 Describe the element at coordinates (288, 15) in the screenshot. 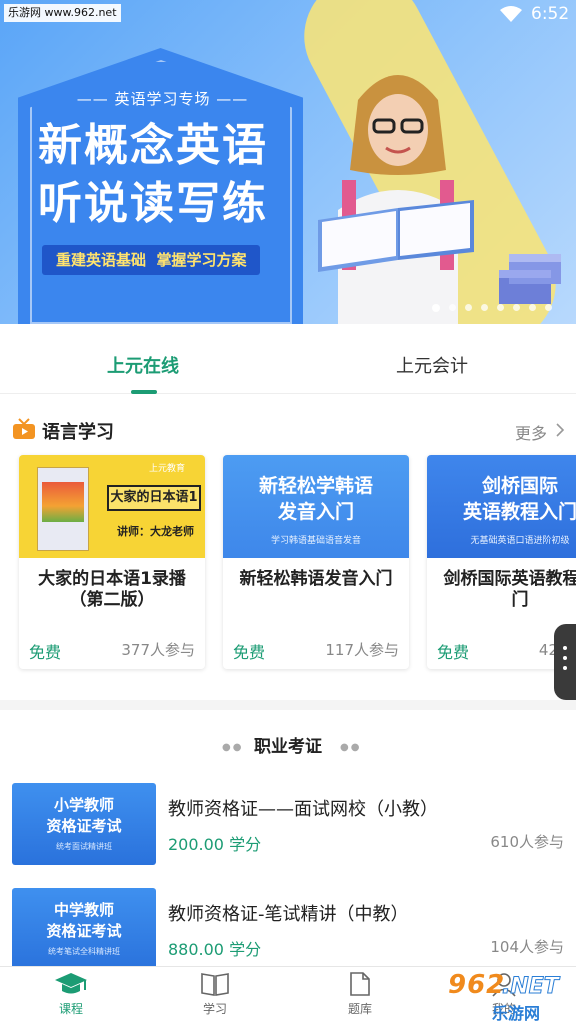

I see `status-bar: 乐游网 www.962.net 6:52` at that location.